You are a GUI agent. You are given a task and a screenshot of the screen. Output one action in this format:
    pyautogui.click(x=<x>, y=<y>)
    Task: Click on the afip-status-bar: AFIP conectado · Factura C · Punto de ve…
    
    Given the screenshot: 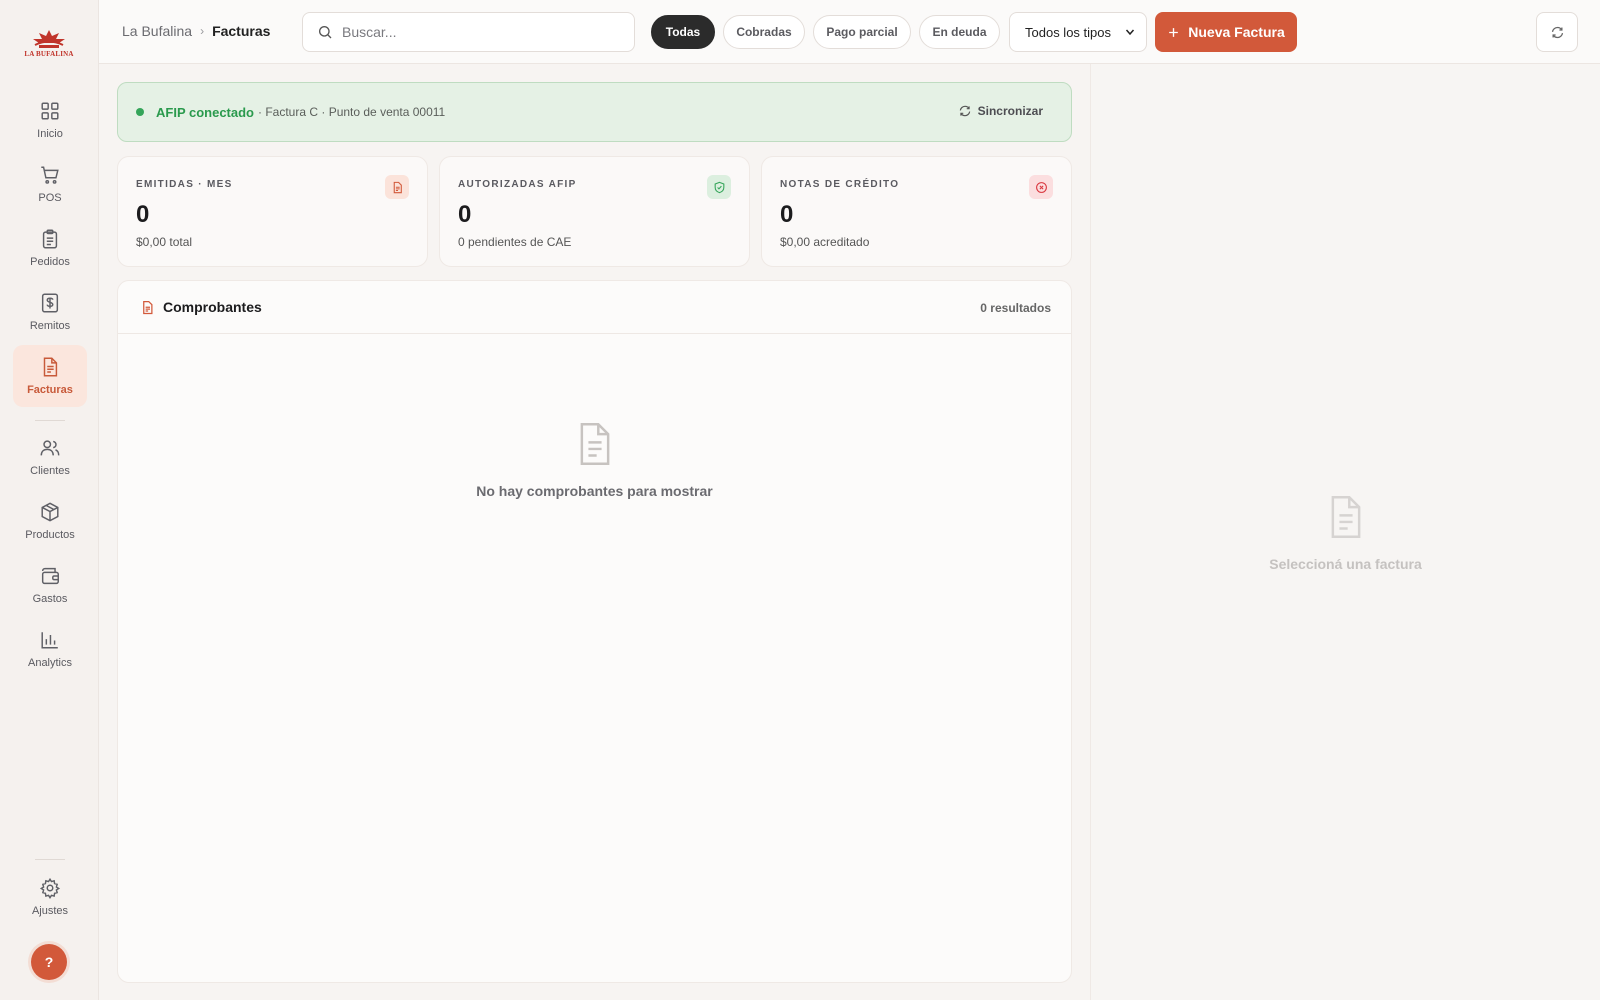 What is the action you would take?
    pyautogui.click(x=594, y=112)
    